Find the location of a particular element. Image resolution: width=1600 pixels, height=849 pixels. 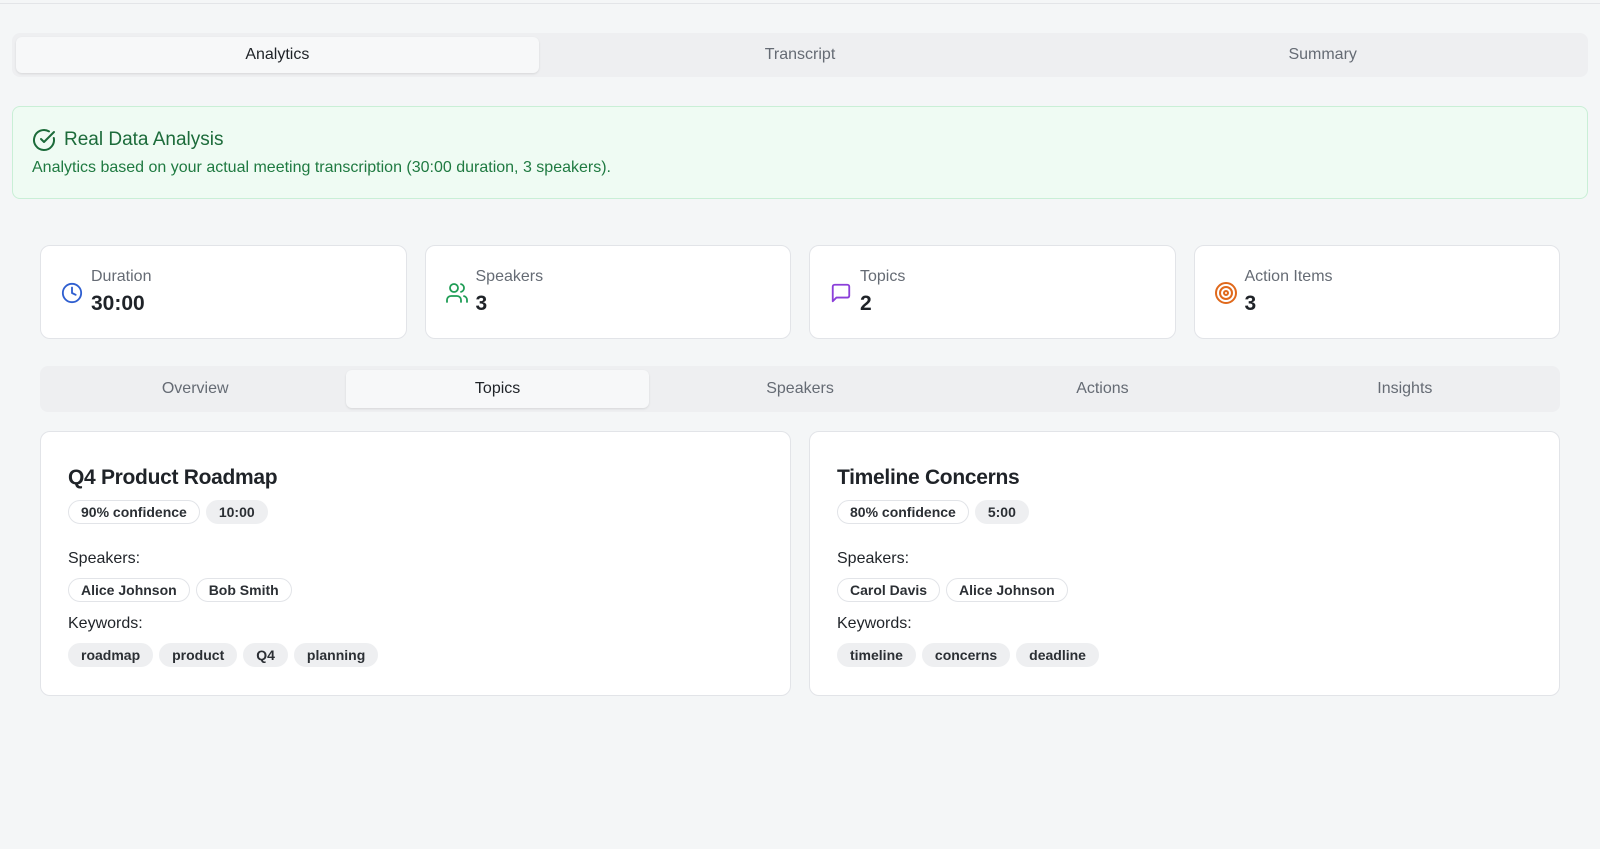

main-tabs: Analytics Transcript Summary is located at coordinates (800, 55).